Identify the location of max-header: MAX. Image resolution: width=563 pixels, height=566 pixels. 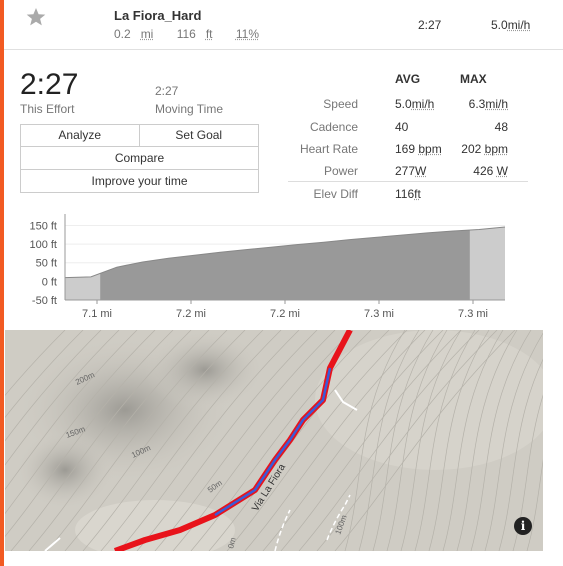
(473, 79).